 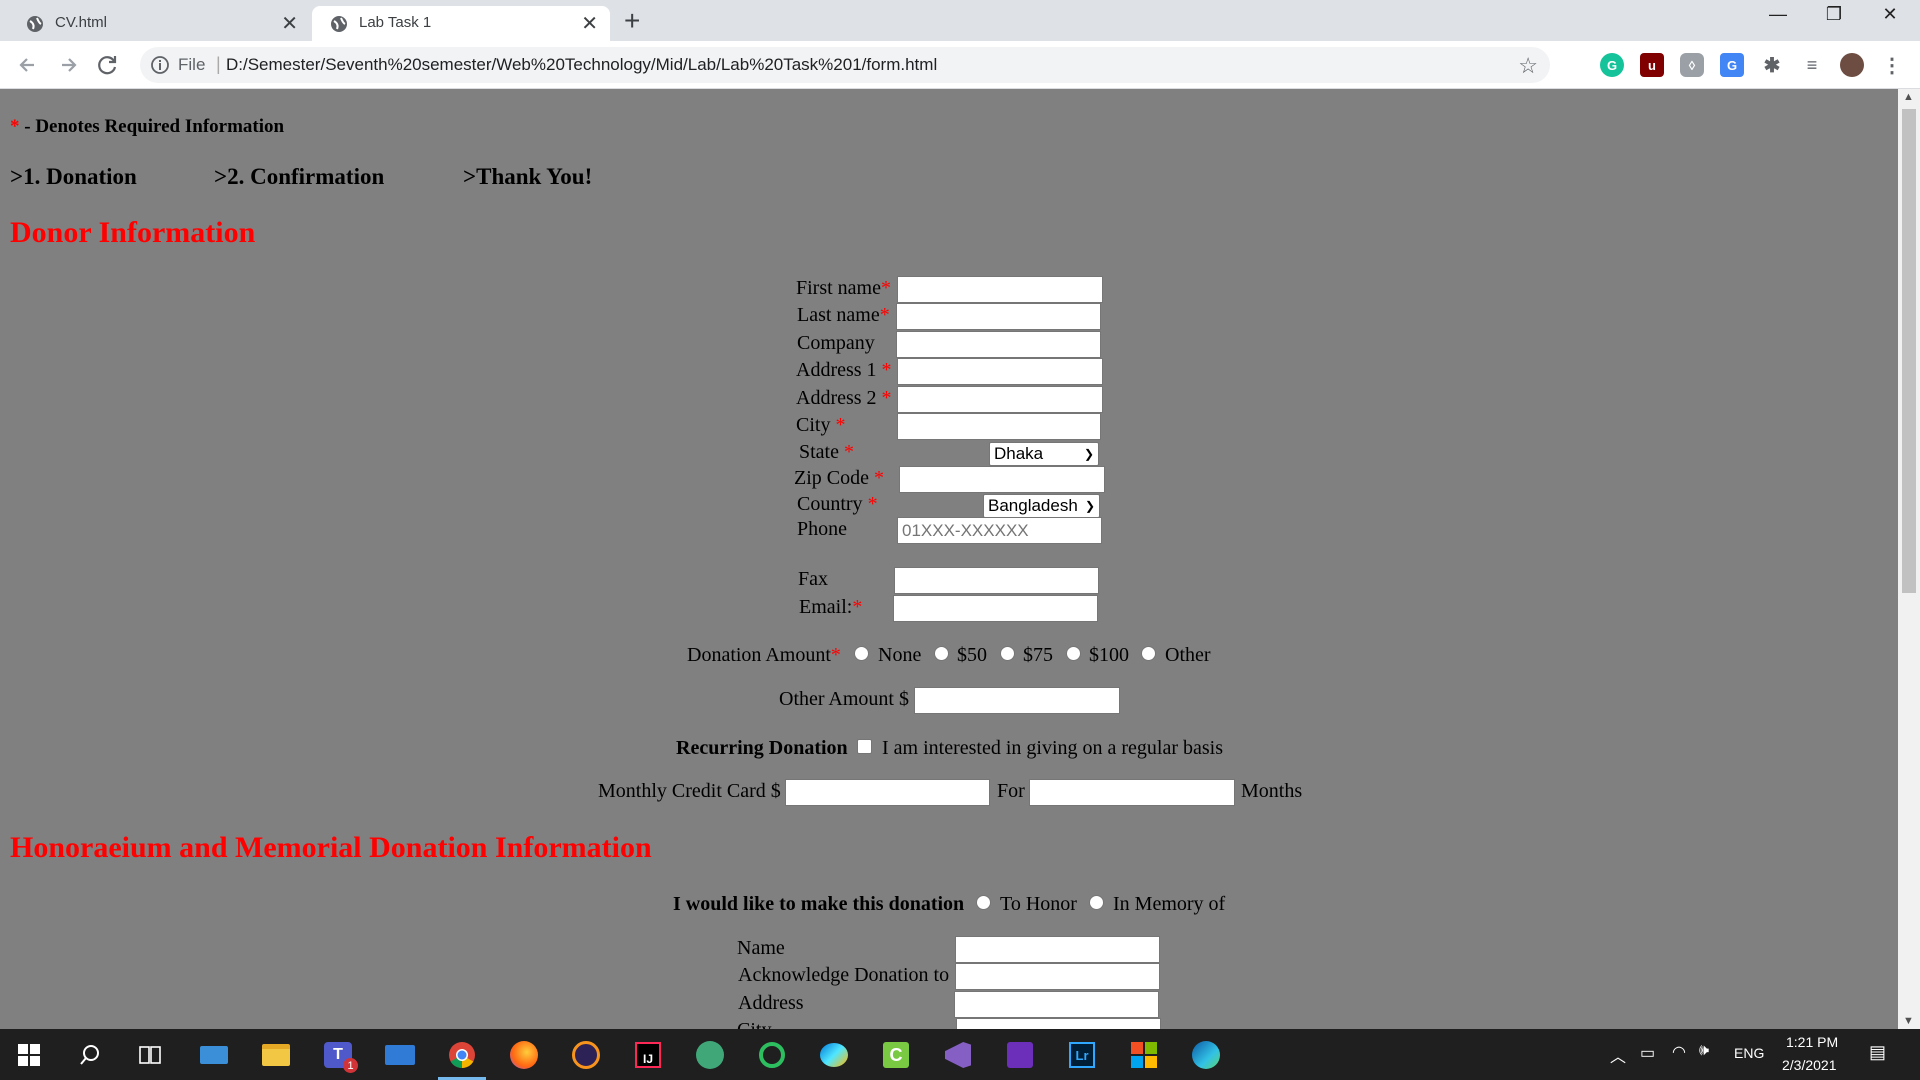 I want to click on office-icon, so click(x=1144, y=1055).